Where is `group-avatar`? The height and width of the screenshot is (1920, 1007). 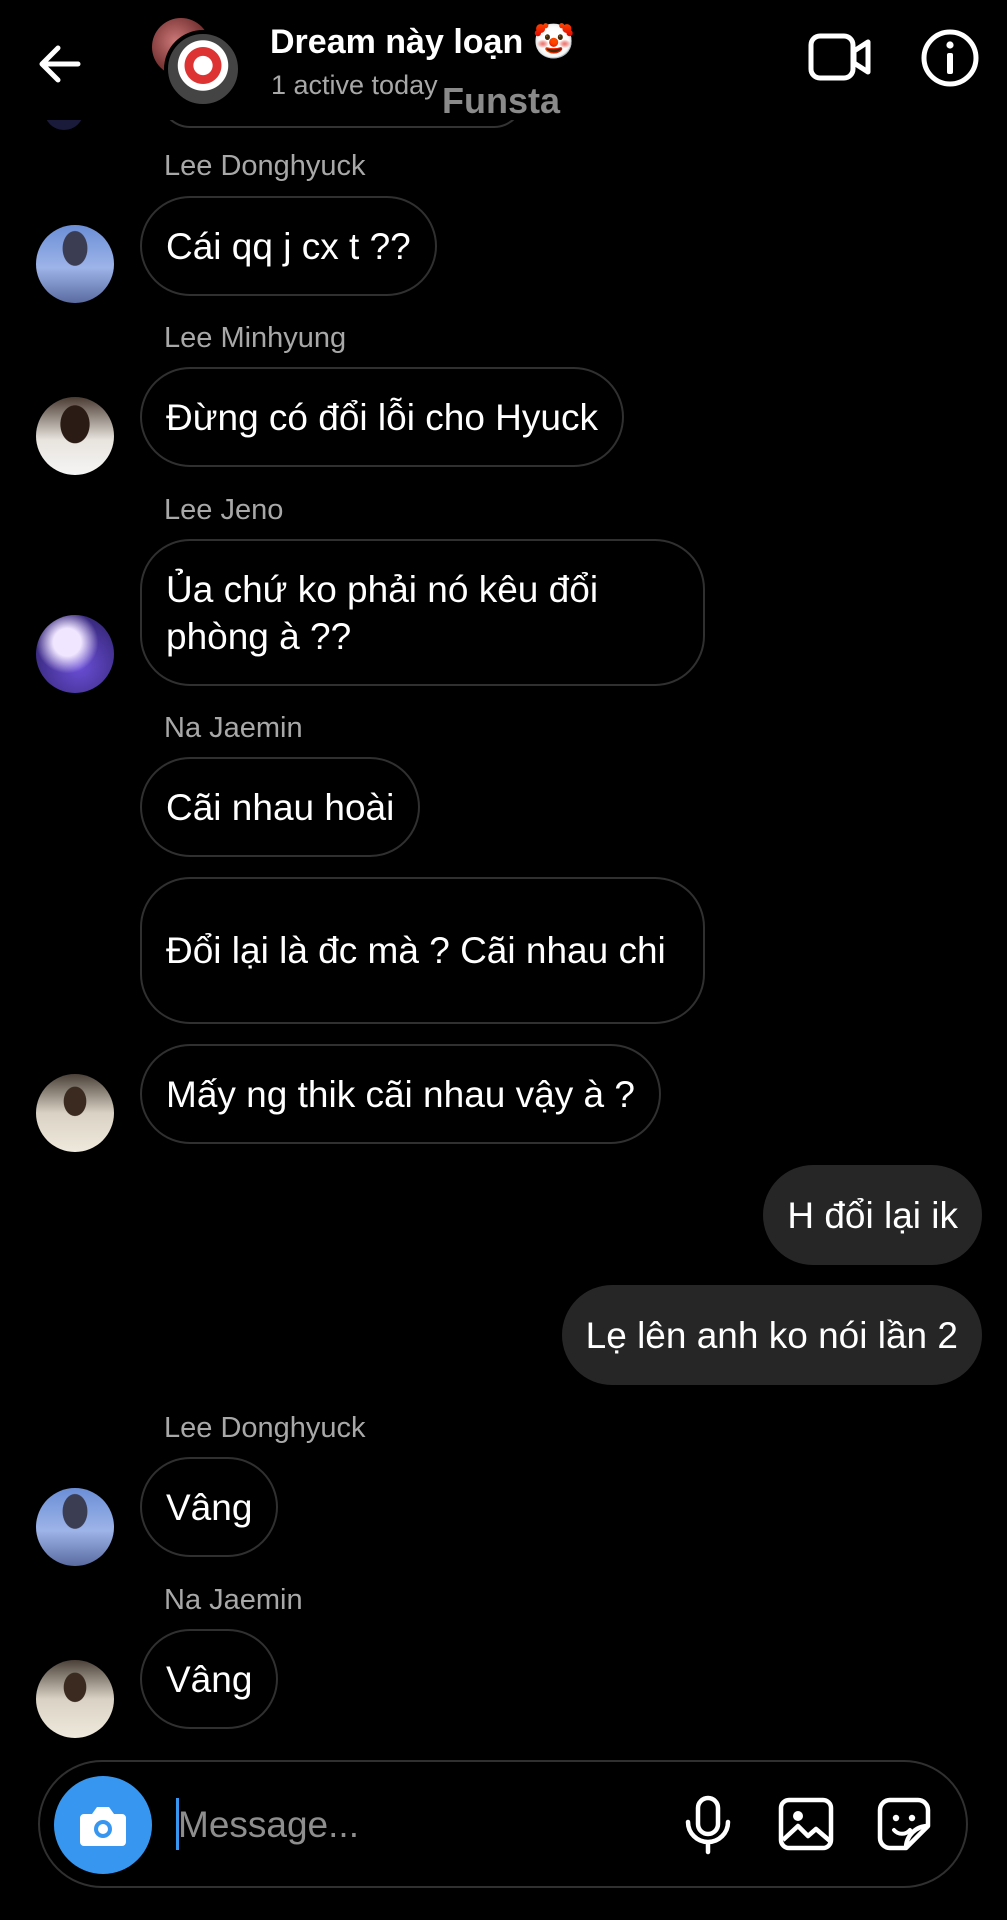
group-avatar is located at coordinates (197, 63).